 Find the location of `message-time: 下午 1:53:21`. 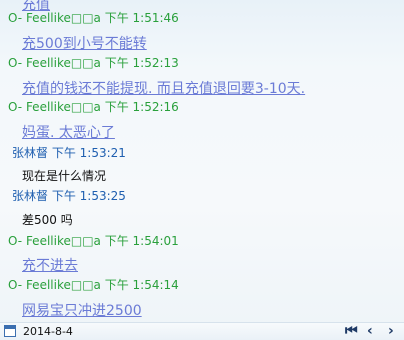

message-time: 下午 1:53:21 is located at coordinates (88, 153).